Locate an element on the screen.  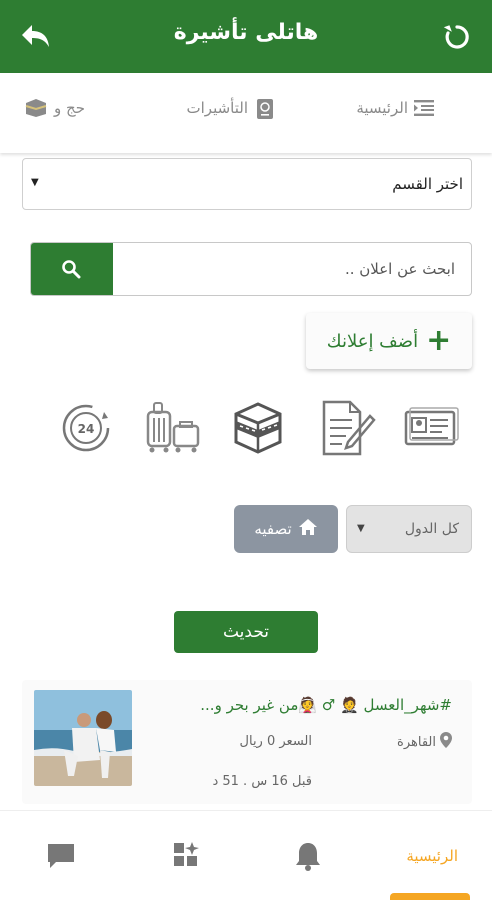
chat-icon is located at coordinates (61, 858).